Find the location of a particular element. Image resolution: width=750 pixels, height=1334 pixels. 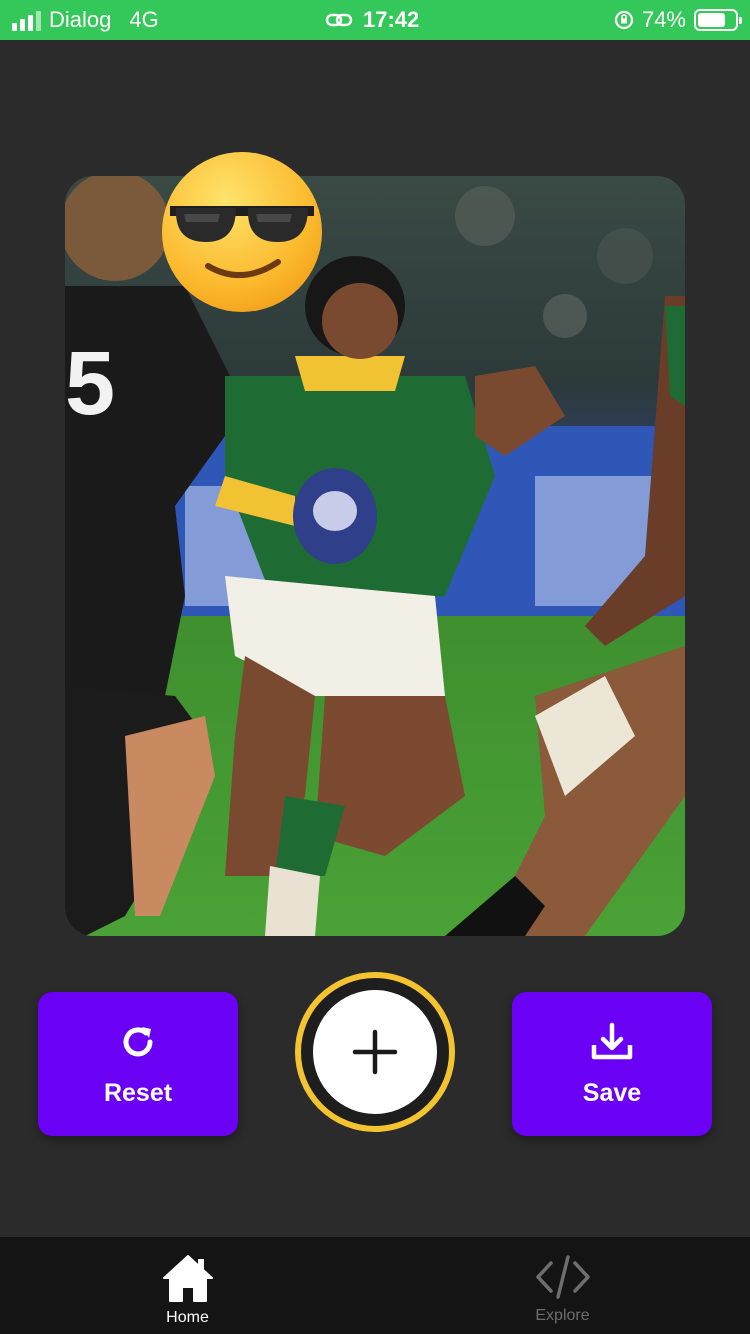

status-bar: Dialog 4G 17:42 74% is located at coordinates (375, 20).